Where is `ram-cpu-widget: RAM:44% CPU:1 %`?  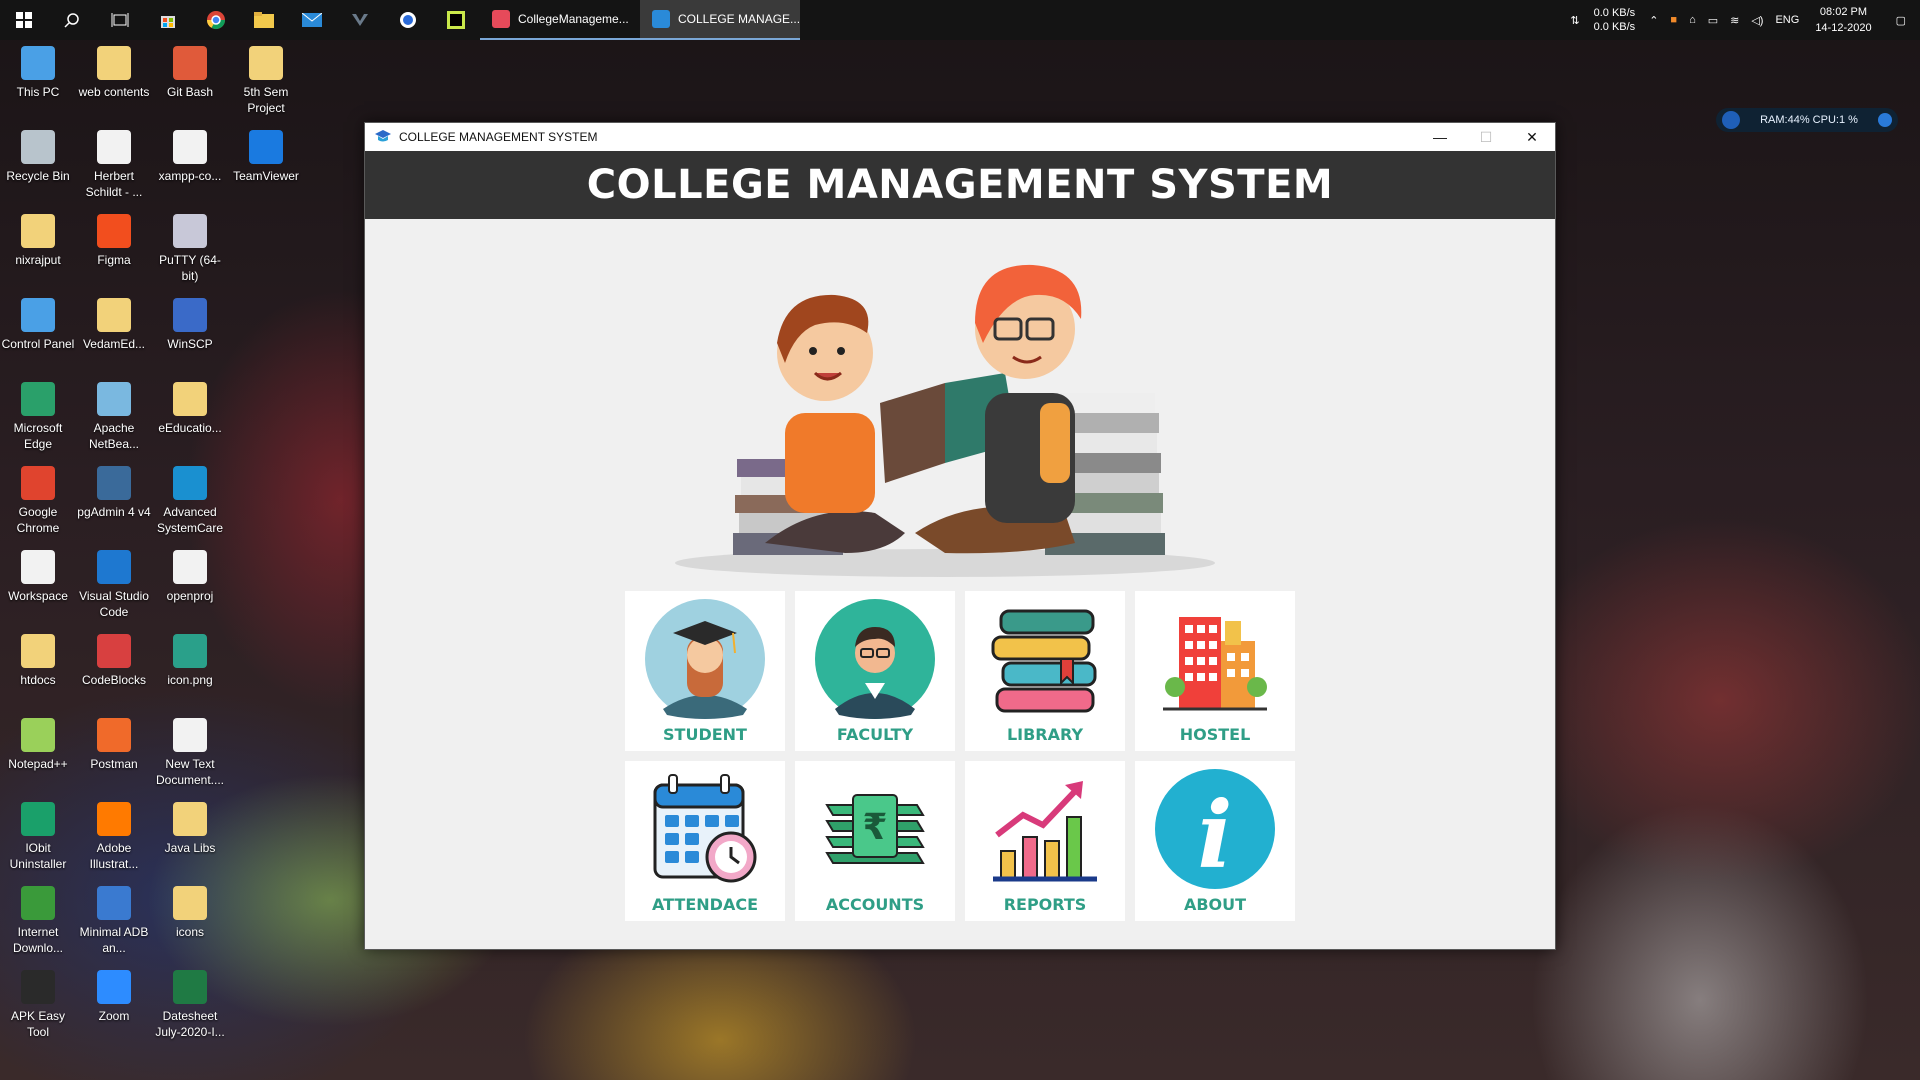 ram-cpu-widget: RAM:44% CPU:1 % is located at coordinates (1807, 120).